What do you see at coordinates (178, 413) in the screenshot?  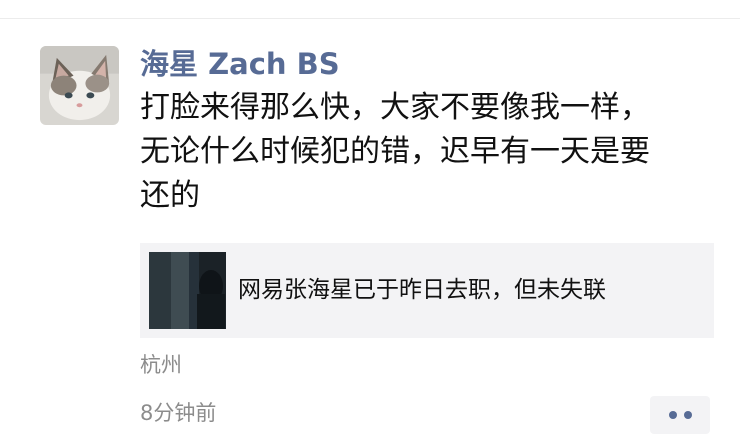 I see `timestamp: 8分钟前` at bounding box center [178, 413].